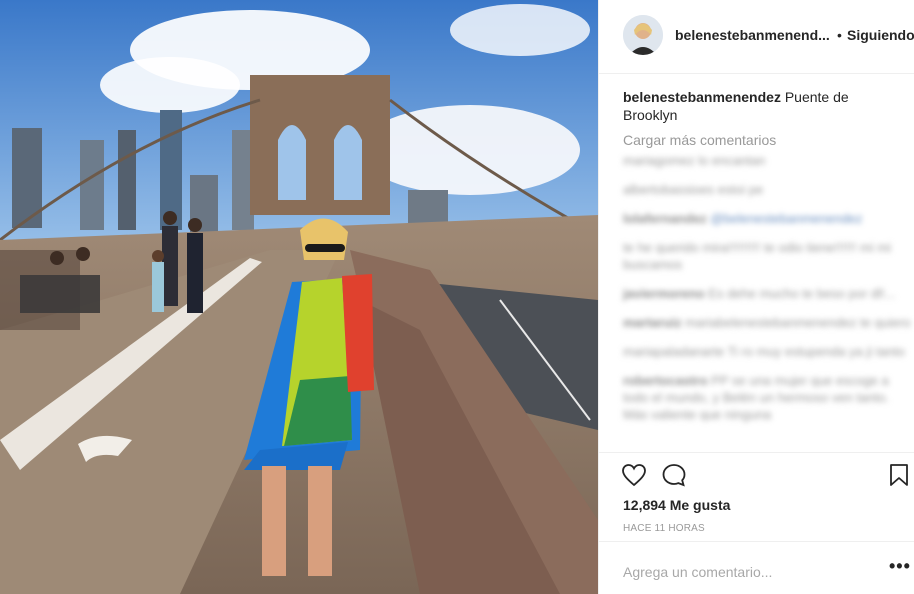  What do you see at coordinates (758, 106) in the screenshot?
I see `caption: belenestebanmenendez Puente de Brooklyn` at bounding box center [758, 106].